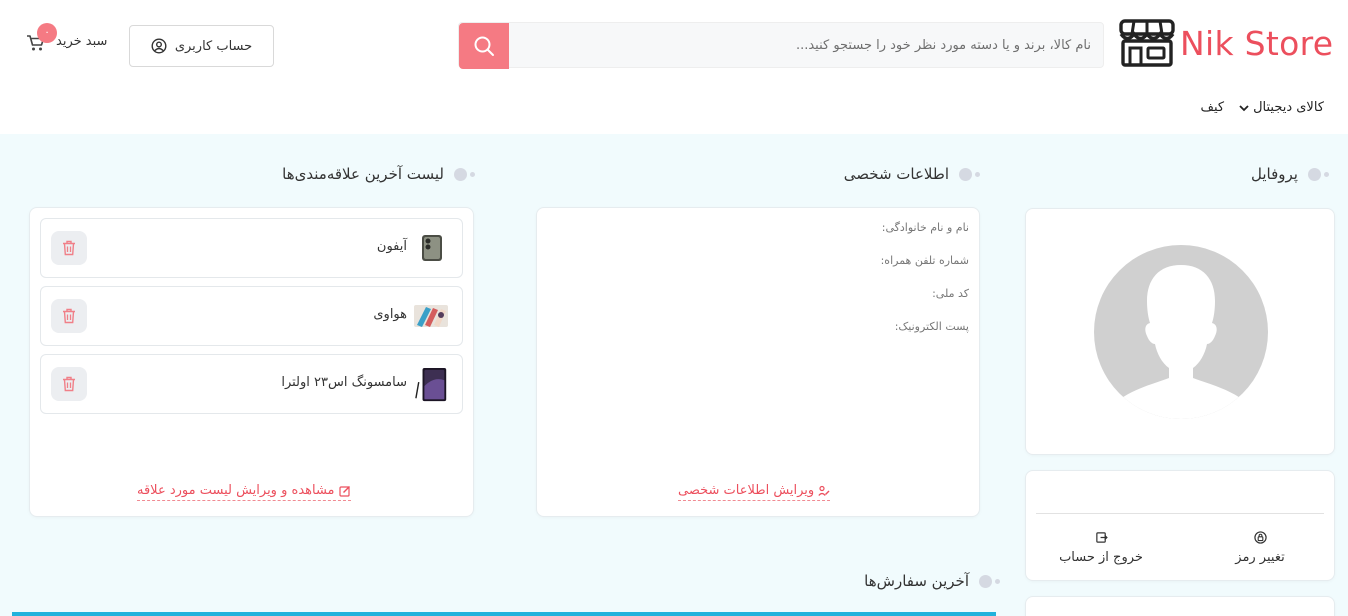  Describe the element at coordinates (746, 490) in the screenshot. I see `edit-personal-info-label: ویرایش اطلاعات شخصی` at that location.